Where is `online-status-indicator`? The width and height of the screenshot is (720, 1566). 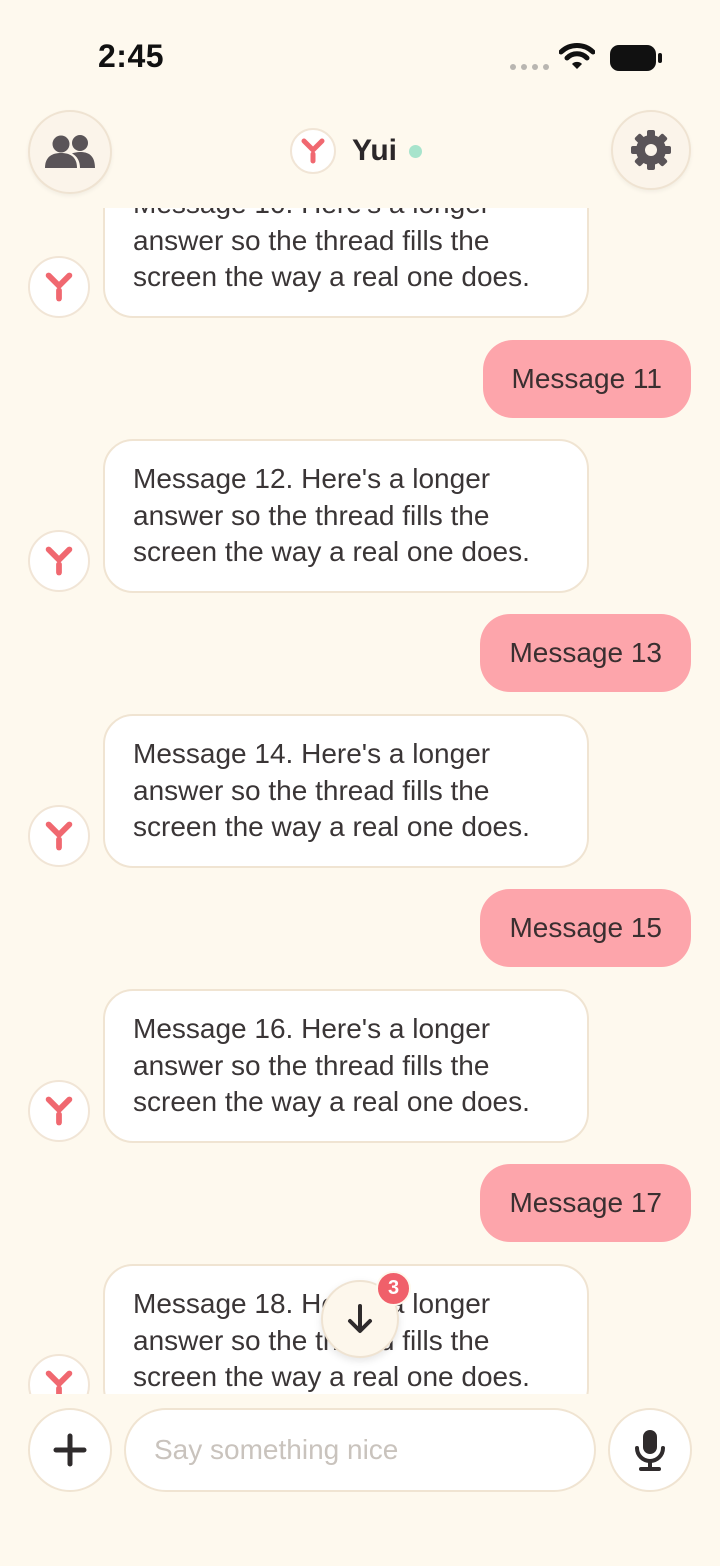
online-status-indicator is located at coordinates (416, 151).